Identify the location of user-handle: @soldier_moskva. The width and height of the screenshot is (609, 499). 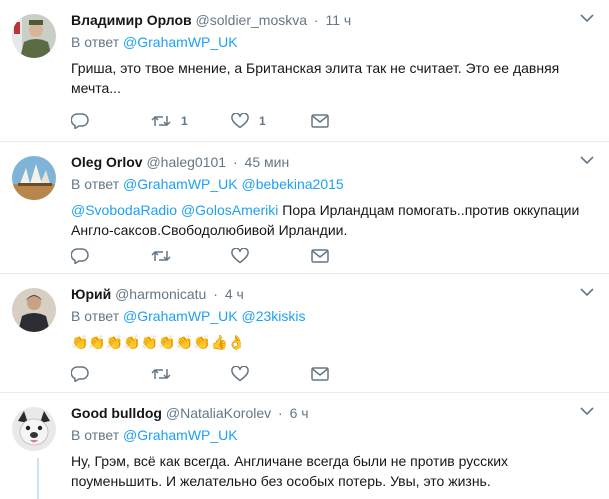
(251, 20).